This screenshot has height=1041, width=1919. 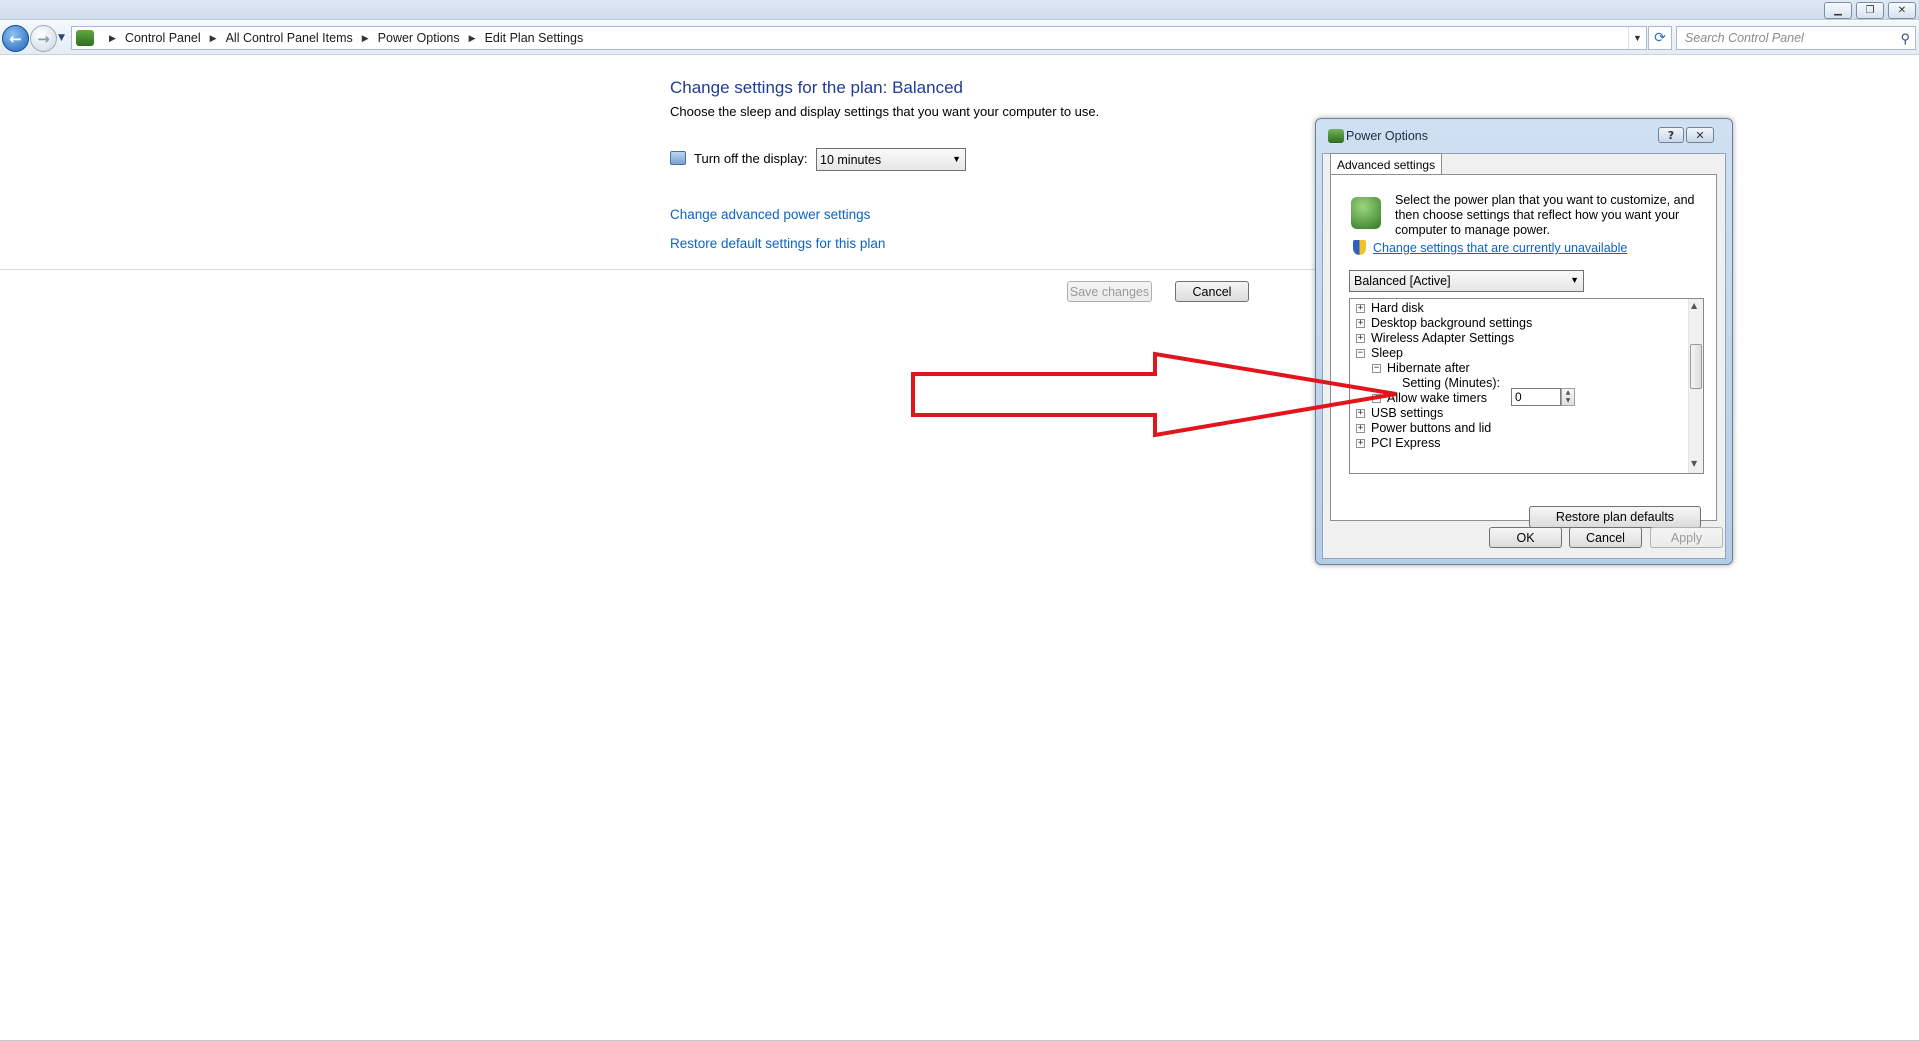 I want to click on tree-item-hibernate-after: − Hibernate after, so click(x=1421, y=368).